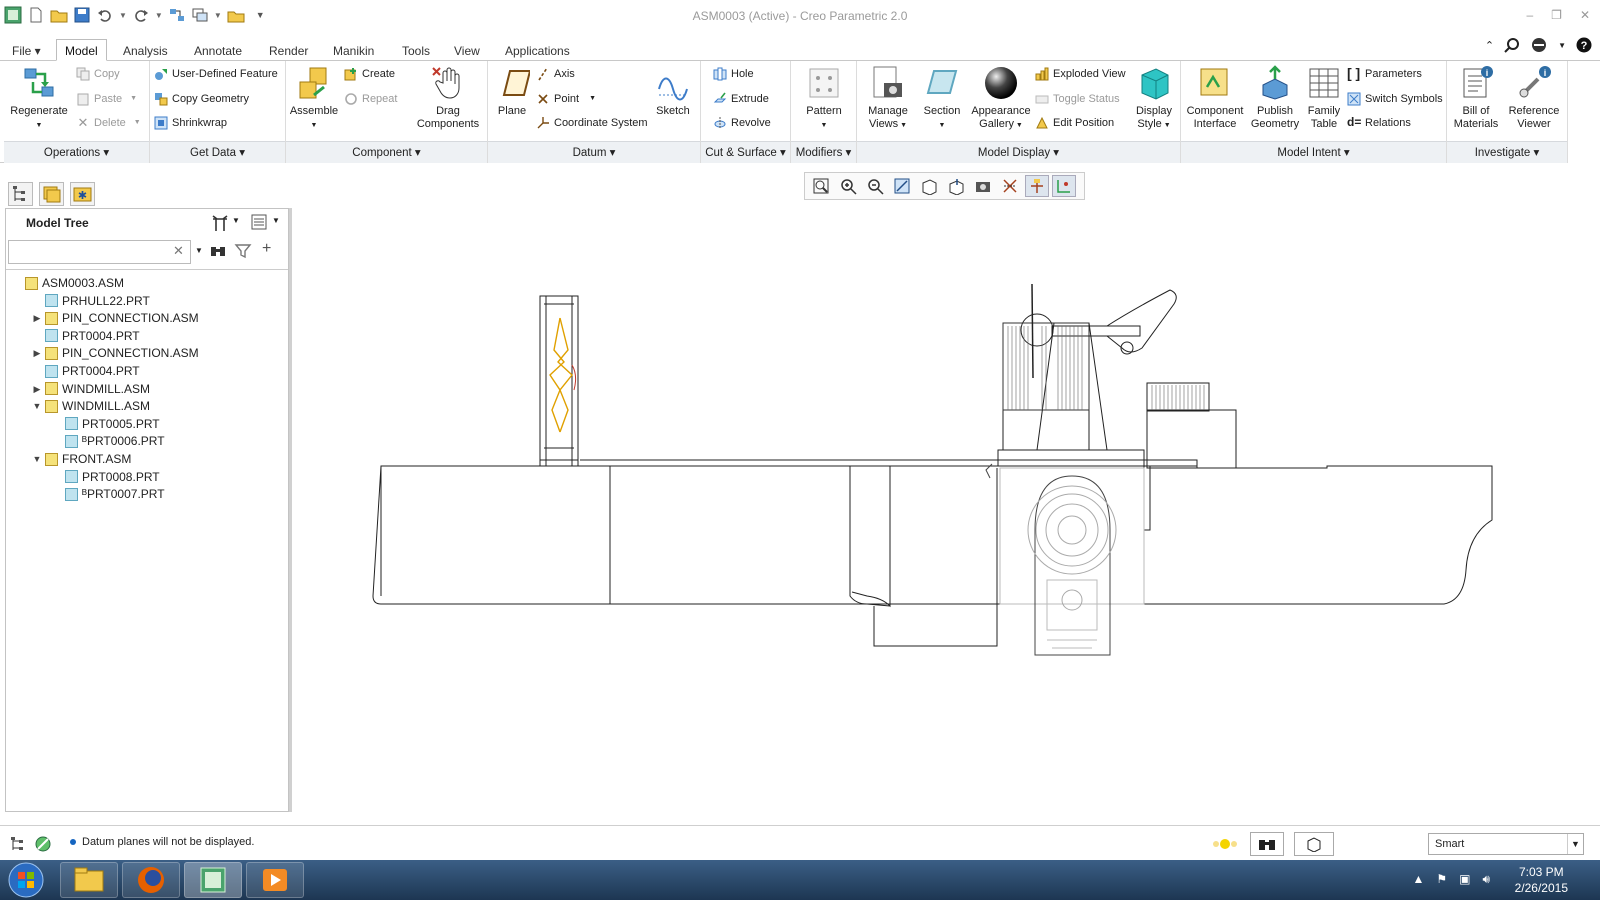 The width and height of the screenshot is (1600, 900). What do you see at coordinates (220, 223) in the screenshot?
I see `tree-settings-icon` at bounding box center [220, 223].